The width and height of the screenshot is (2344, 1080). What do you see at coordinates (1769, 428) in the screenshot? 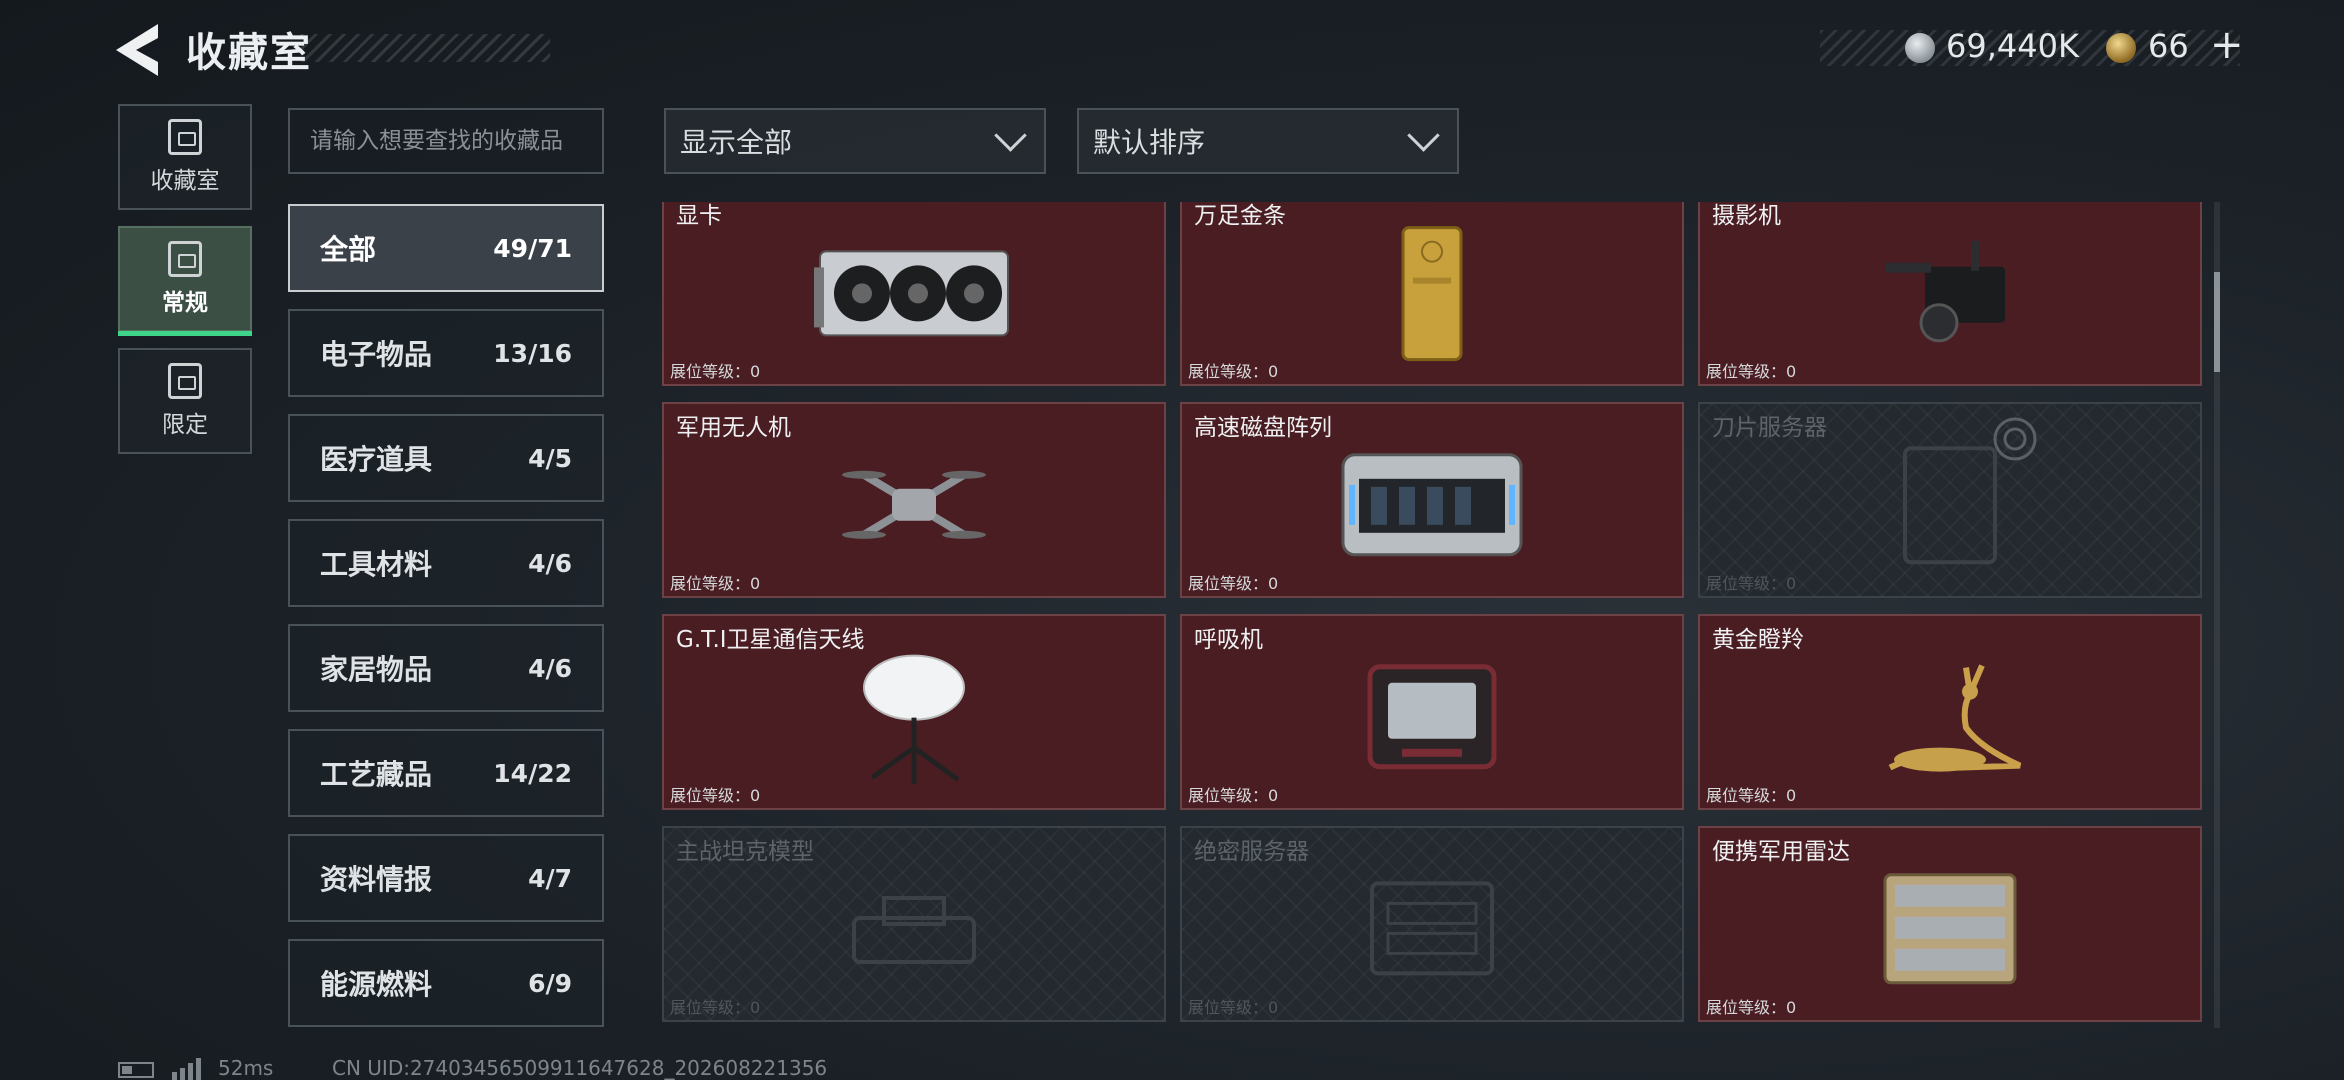
I see `item-name: 刀片服务器` at bounding box center [1769, 428].